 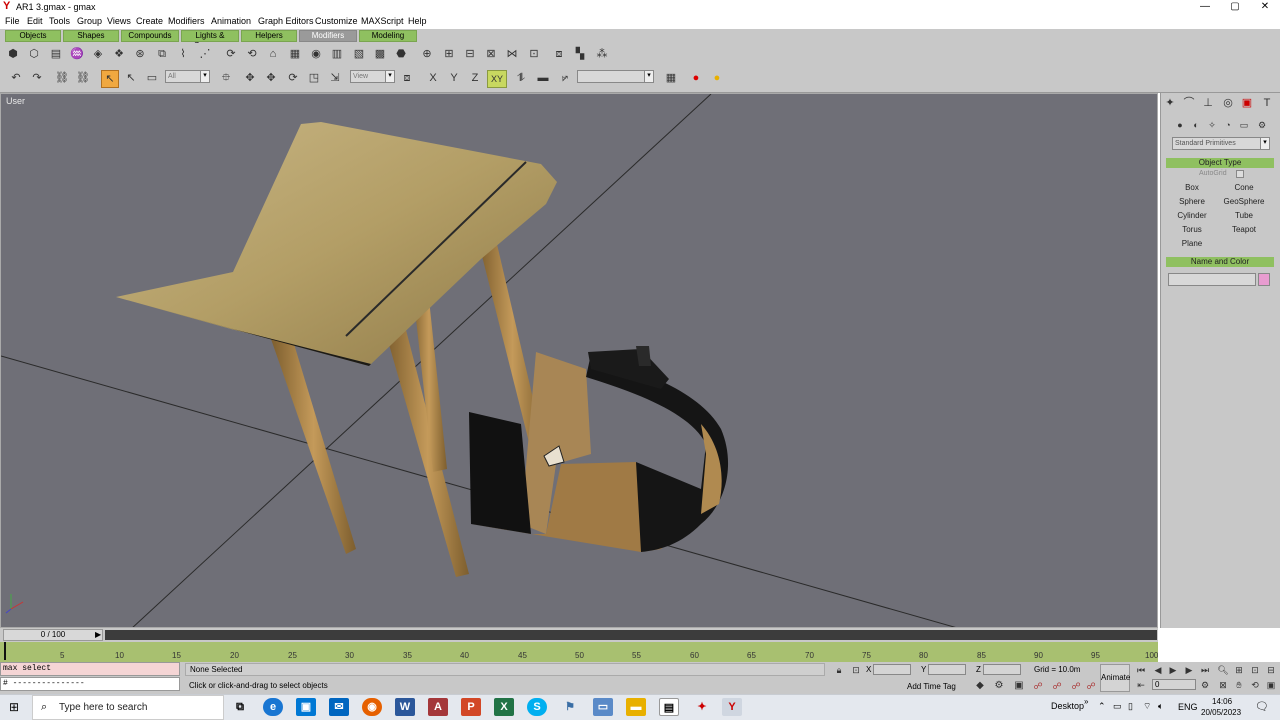 I want to click on windows-start-icon: ⊞, so click(x=14, y=707).